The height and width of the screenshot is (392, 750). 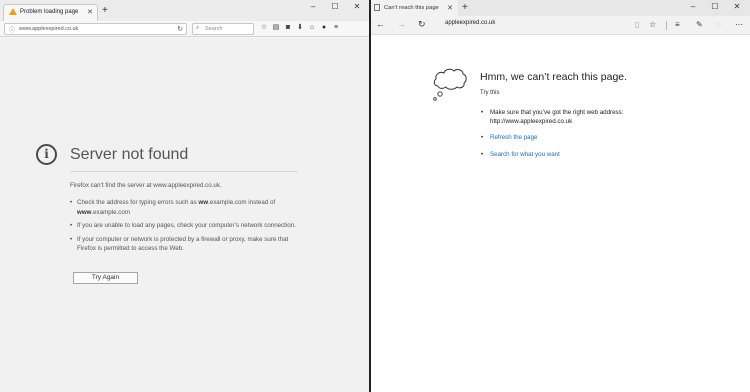 I want to click on edge-tab: Can’t reach this page ✕, so click(x=414, y=8).